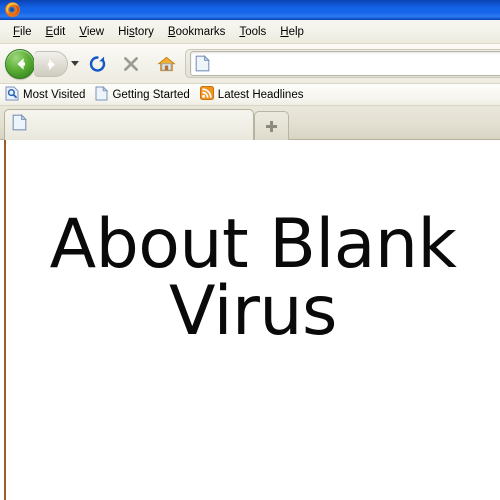 Image resolution: width=500 pixels, height=500 pixels. What do you see at coordinates (12, 95) in the screenshot?
I see `magnifier-page-icon` at bounding box center [12, 95].